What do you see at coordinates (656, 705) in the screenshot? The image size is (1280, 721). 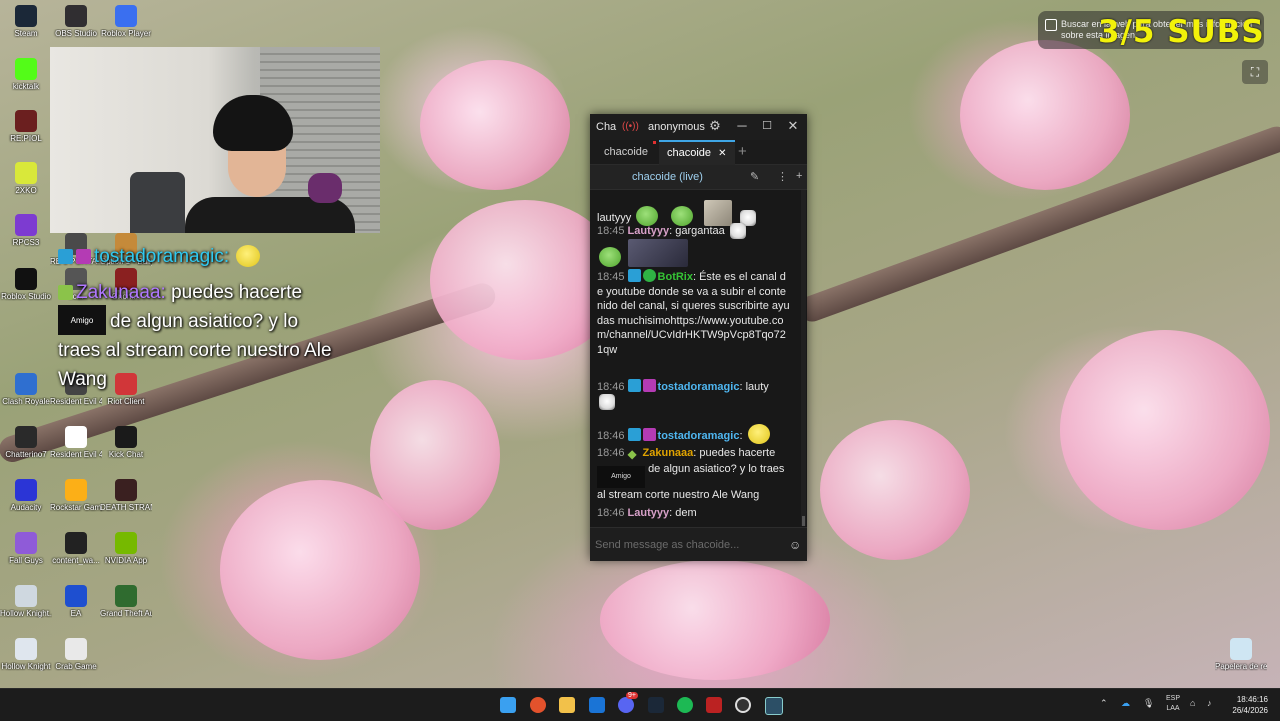 I see `steam-icon` at bounding box center [656, 705].